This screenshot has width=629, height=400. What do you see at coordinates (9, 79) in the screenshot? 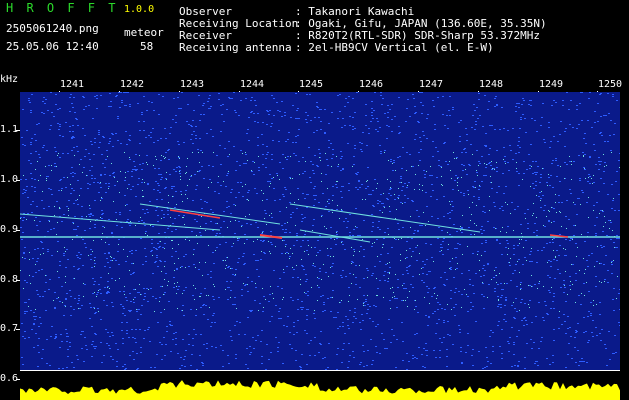
I see `axis-unit: kHz` at bounding box center [9, 79].